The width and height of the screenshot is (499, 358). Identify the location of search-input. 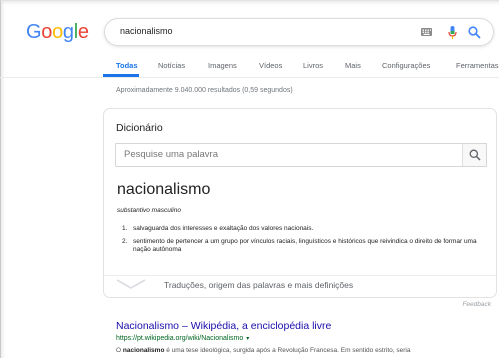
(270, 31).